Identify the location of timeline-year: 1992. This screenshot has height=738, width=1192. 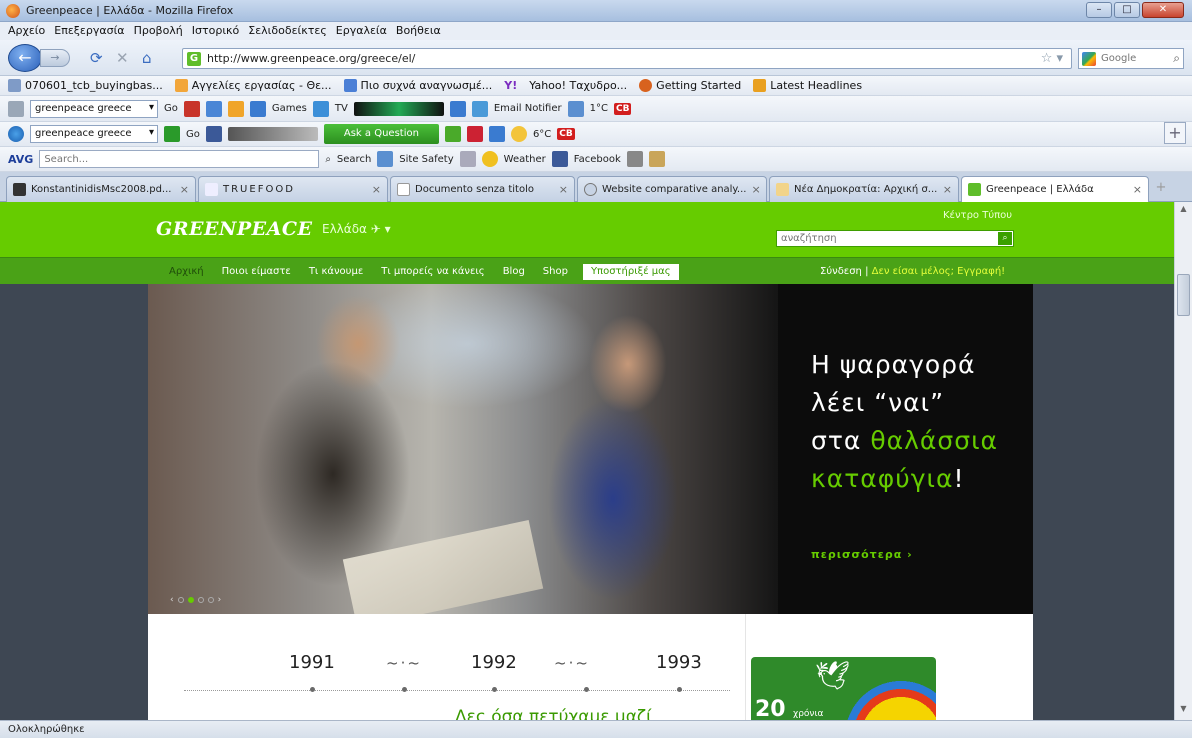
(494, 662).